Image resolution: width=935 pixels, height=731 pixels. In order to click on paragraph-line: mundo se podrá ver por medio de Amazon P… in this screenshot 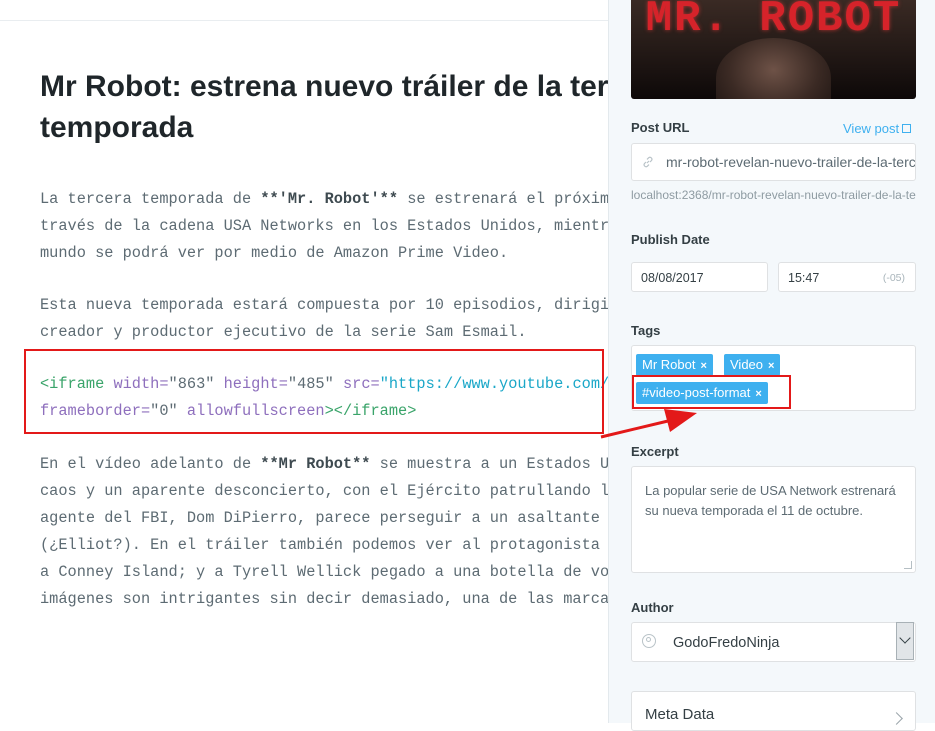, I will do `click(274, 253)`.